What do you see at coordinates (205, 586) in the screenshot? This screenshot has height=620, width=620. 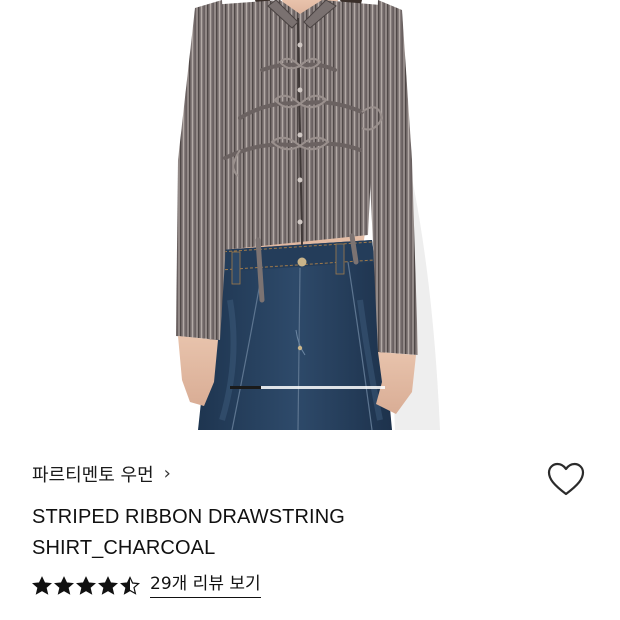 I see `review-count-link: 29개 리뷰 보기` at bounding box center [205, 586].